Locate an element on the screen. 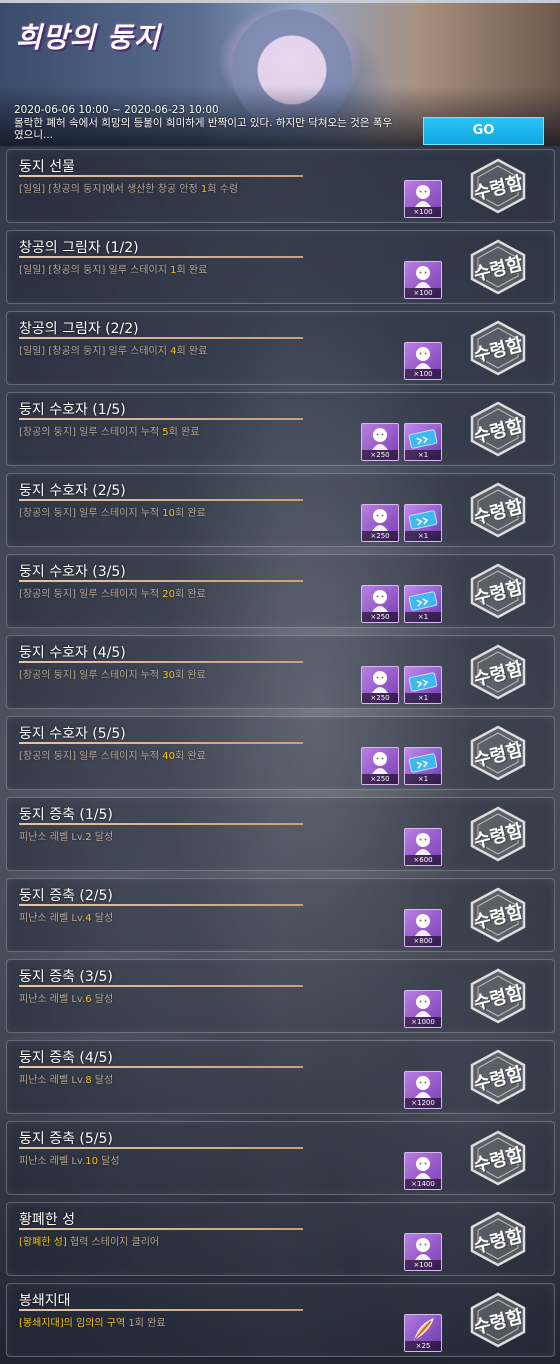 This screenshot has width=560, height=1364. mission-card: 황폐한 성 [황폐한 성] 협력 스테이지 클리어 ×100 수령함 is located at coordinates (280, 1239).